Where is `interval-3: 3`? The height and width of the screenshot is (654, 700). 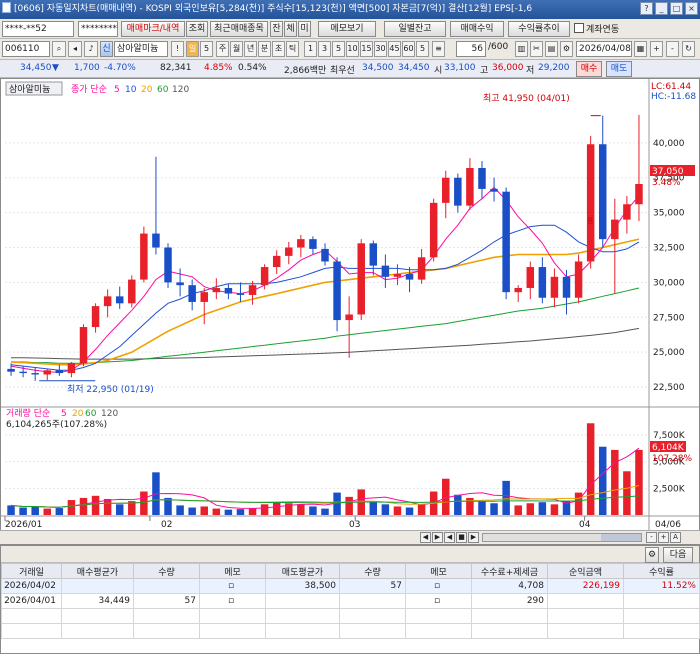
interval-3: 3 is located at coordinates (324, 49).